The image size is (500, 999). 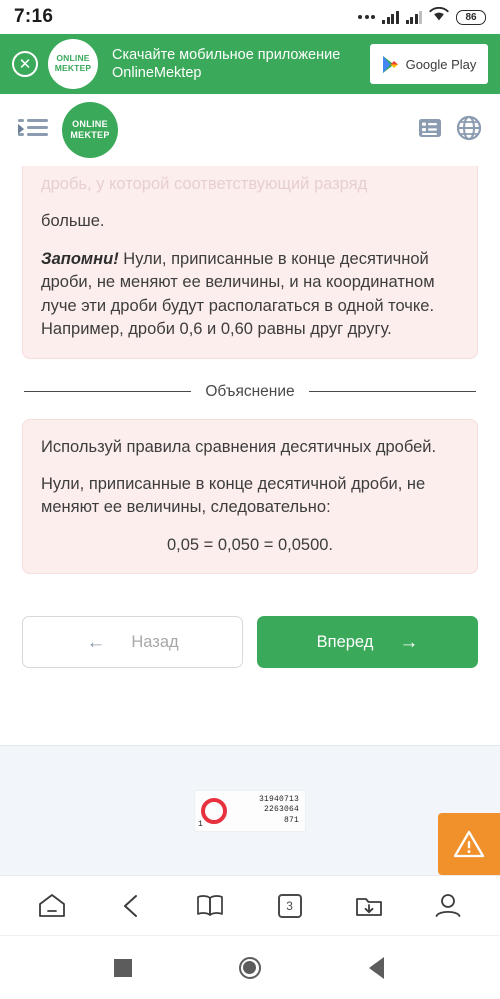 What do you see at coordinates (291, 820) in the screenshot?
I see `ad-number-line-3: 871` at bounding box center [291, 820].